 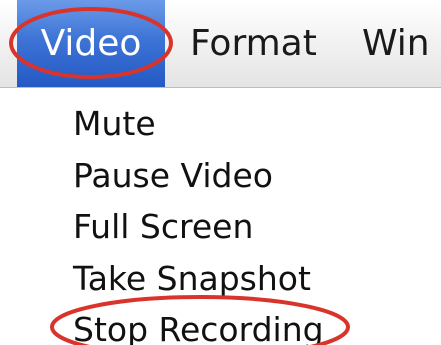 I want to click on menu-item-take-snapshot: Take Snapshot, so click(x=192, y=279).